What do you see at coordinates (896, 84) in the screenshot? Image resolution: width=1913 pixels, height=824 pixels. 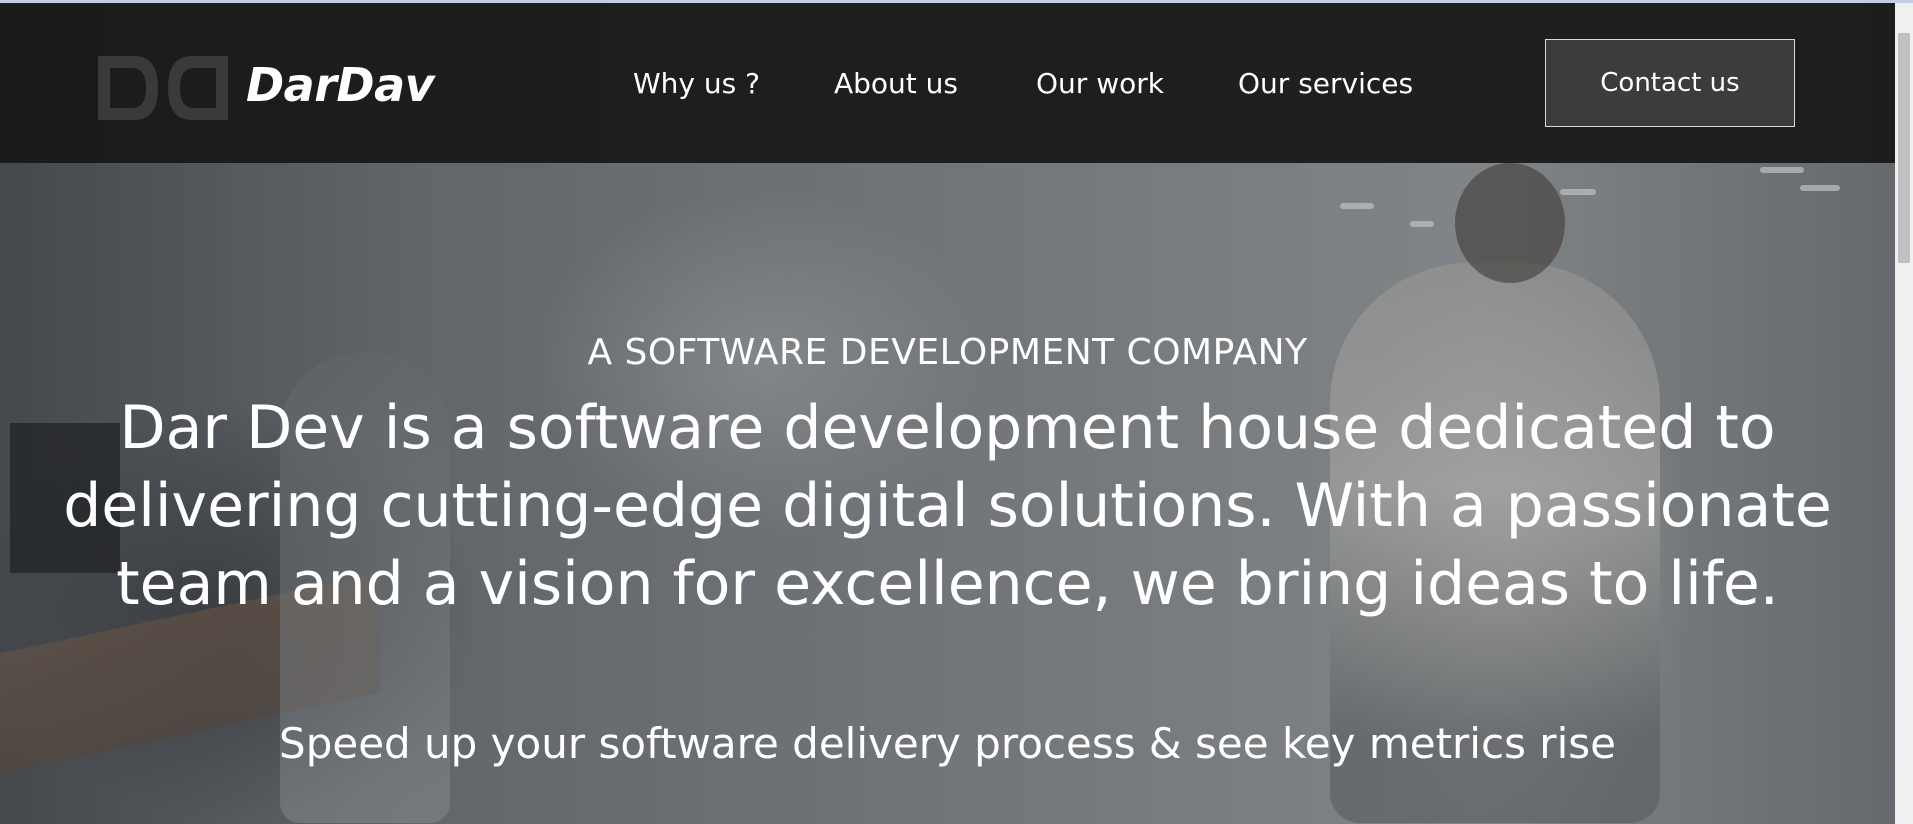 I see `nav-item-about-us: About us` at bounding box center [896, 84].